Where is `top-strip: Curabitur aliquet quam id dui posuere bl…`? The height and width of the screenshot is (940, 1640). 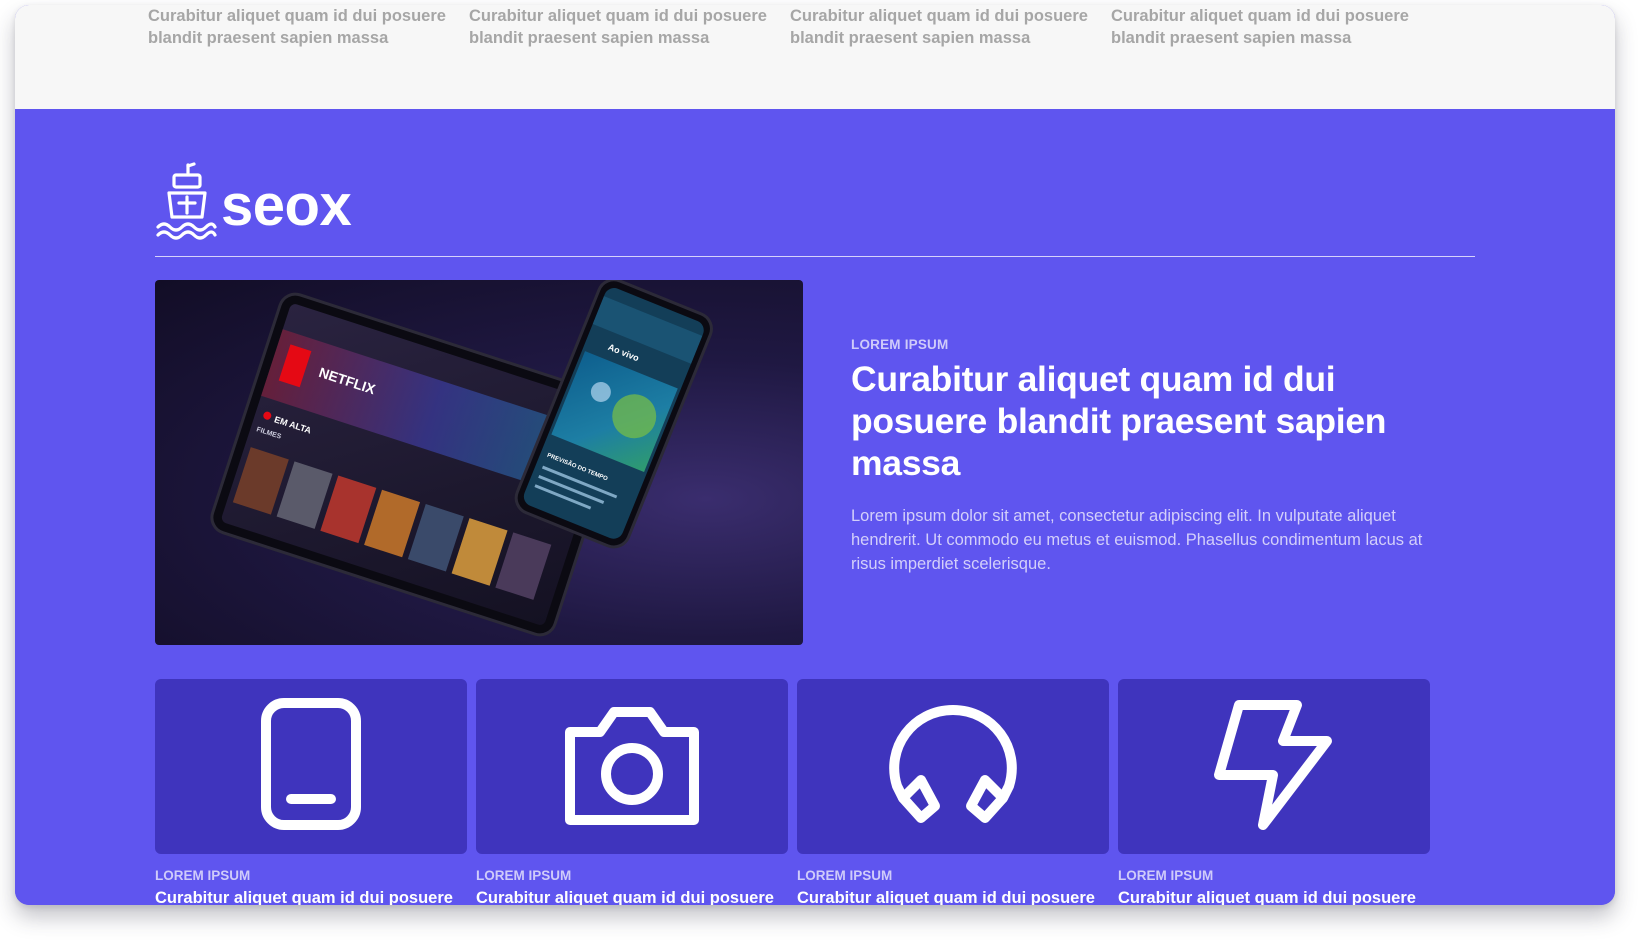
top-strip: Curabitur aliquet quam id dui posuere bl… is located at coordinates (815, 57).